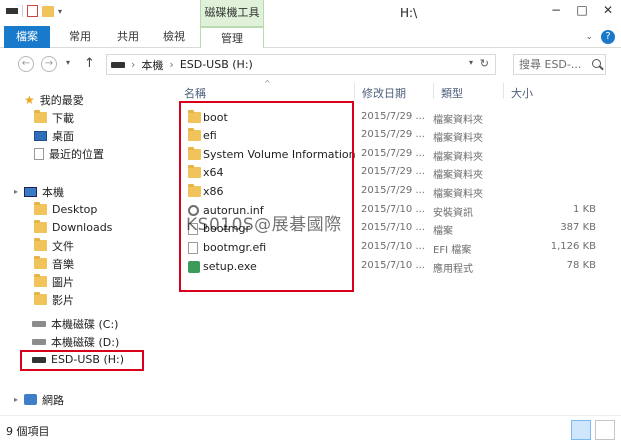 The width and height of the screenshot is (621, 446). I want to click on nav-drive-c: 本機磁碟 (C:), so click(75, 323).